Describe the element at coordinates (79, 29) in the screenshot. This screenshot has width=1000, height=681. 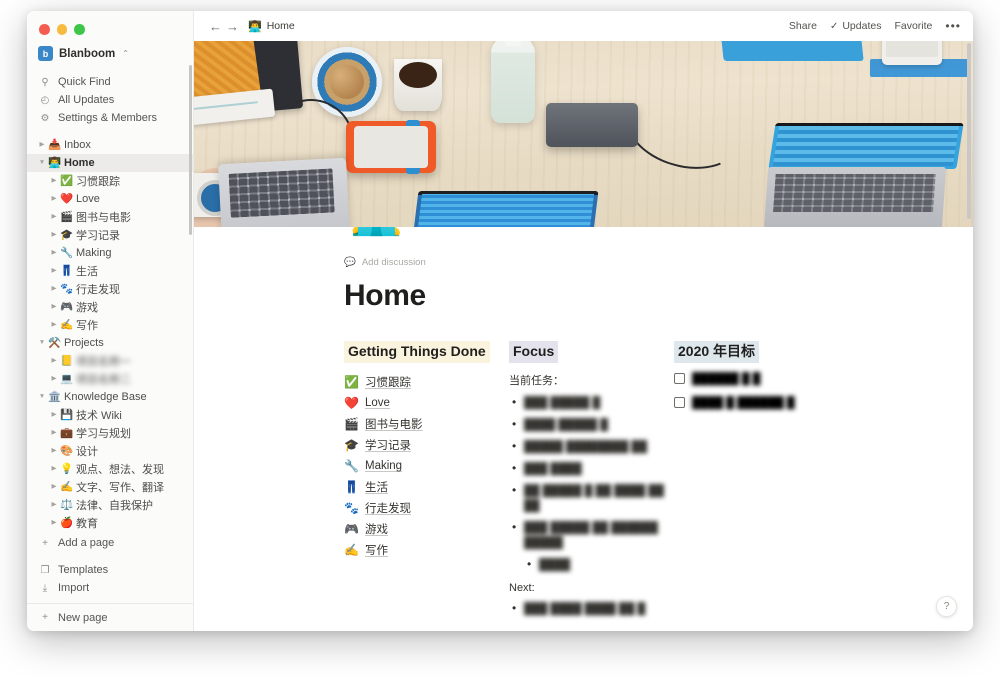
I see `zoom-window-button` at that location.